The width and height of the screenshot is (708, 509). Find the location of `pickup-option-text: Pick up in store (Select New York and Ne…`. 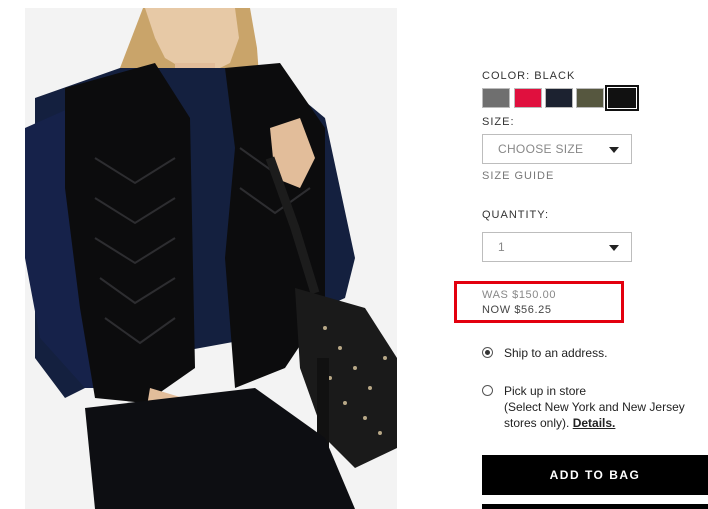

pickup-option-text: Pick up in store (Select New York and Ne… is located at coordinates (604, 407).